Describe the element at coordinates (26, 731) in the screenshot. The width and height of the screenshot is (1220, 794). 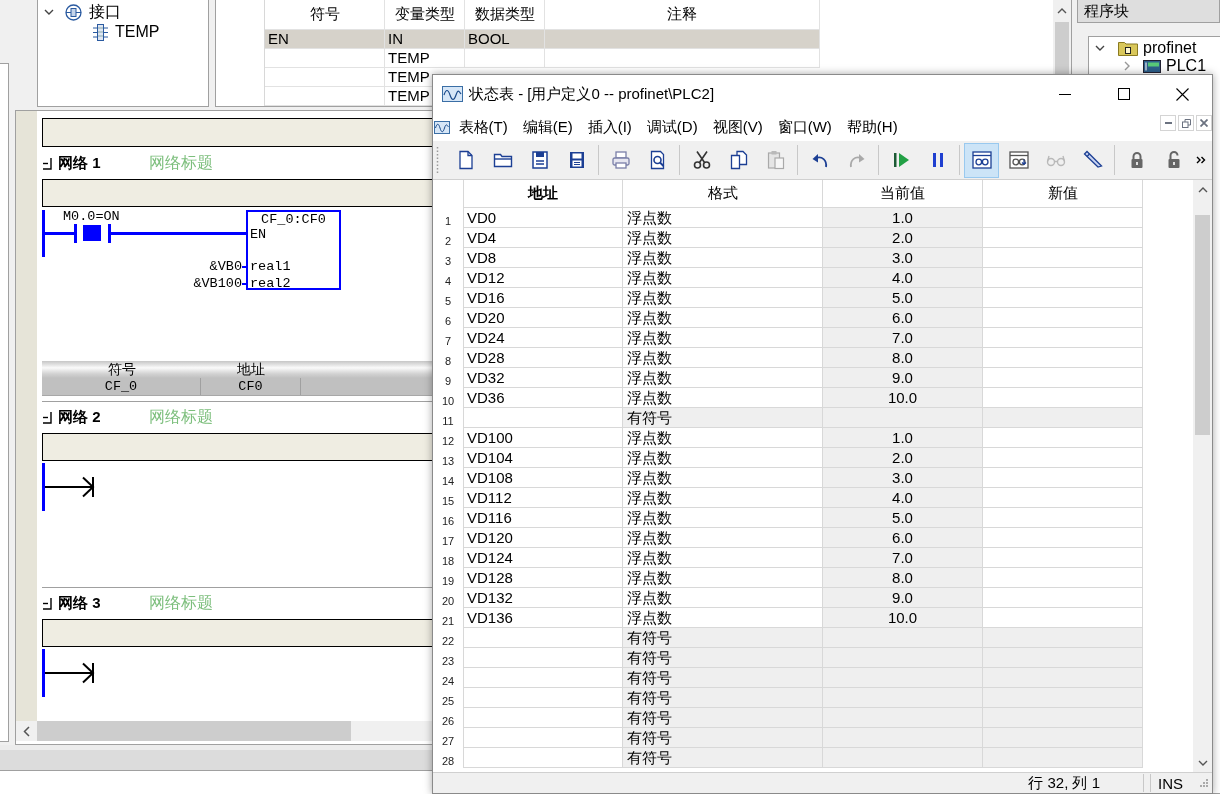
I see `scroll-left-icon` at that location.